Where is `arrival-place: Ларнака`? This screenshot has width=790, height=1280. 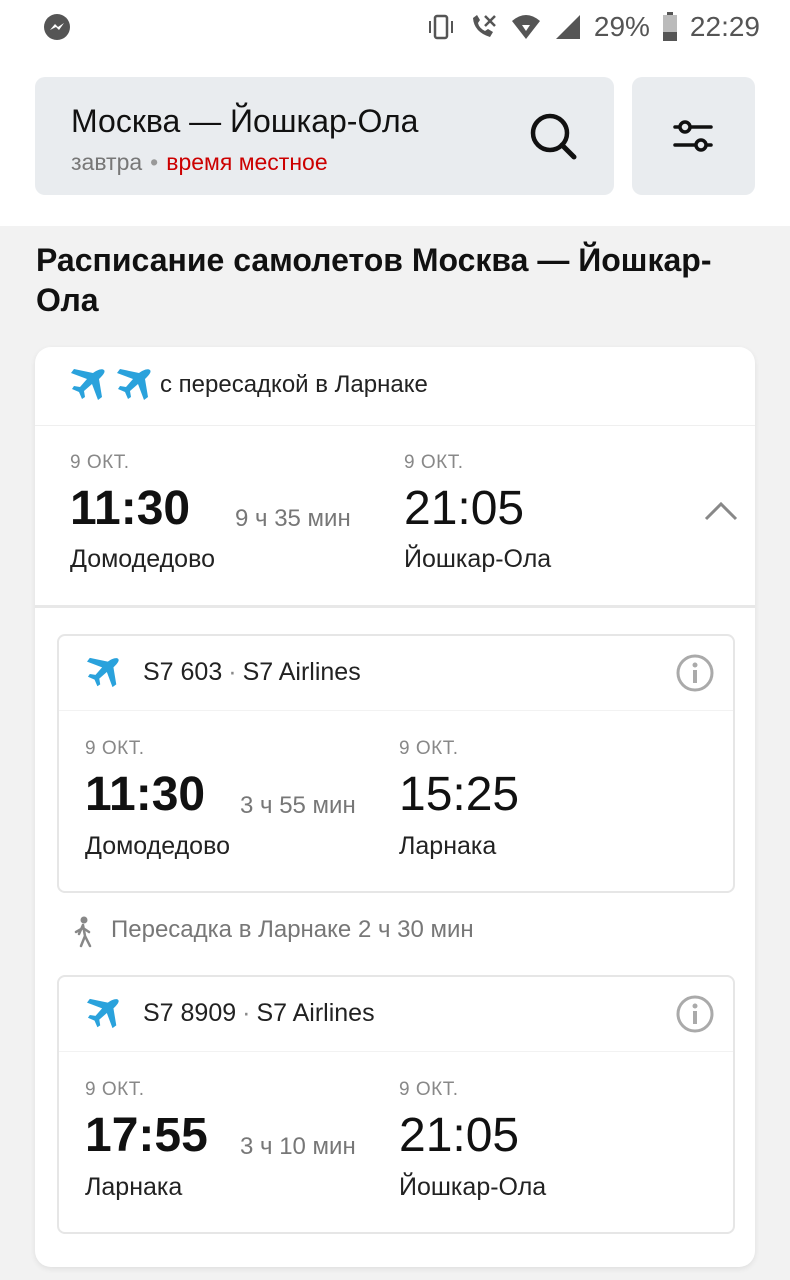
arrival-place: Ларнака is located at coordinates (448, 846).